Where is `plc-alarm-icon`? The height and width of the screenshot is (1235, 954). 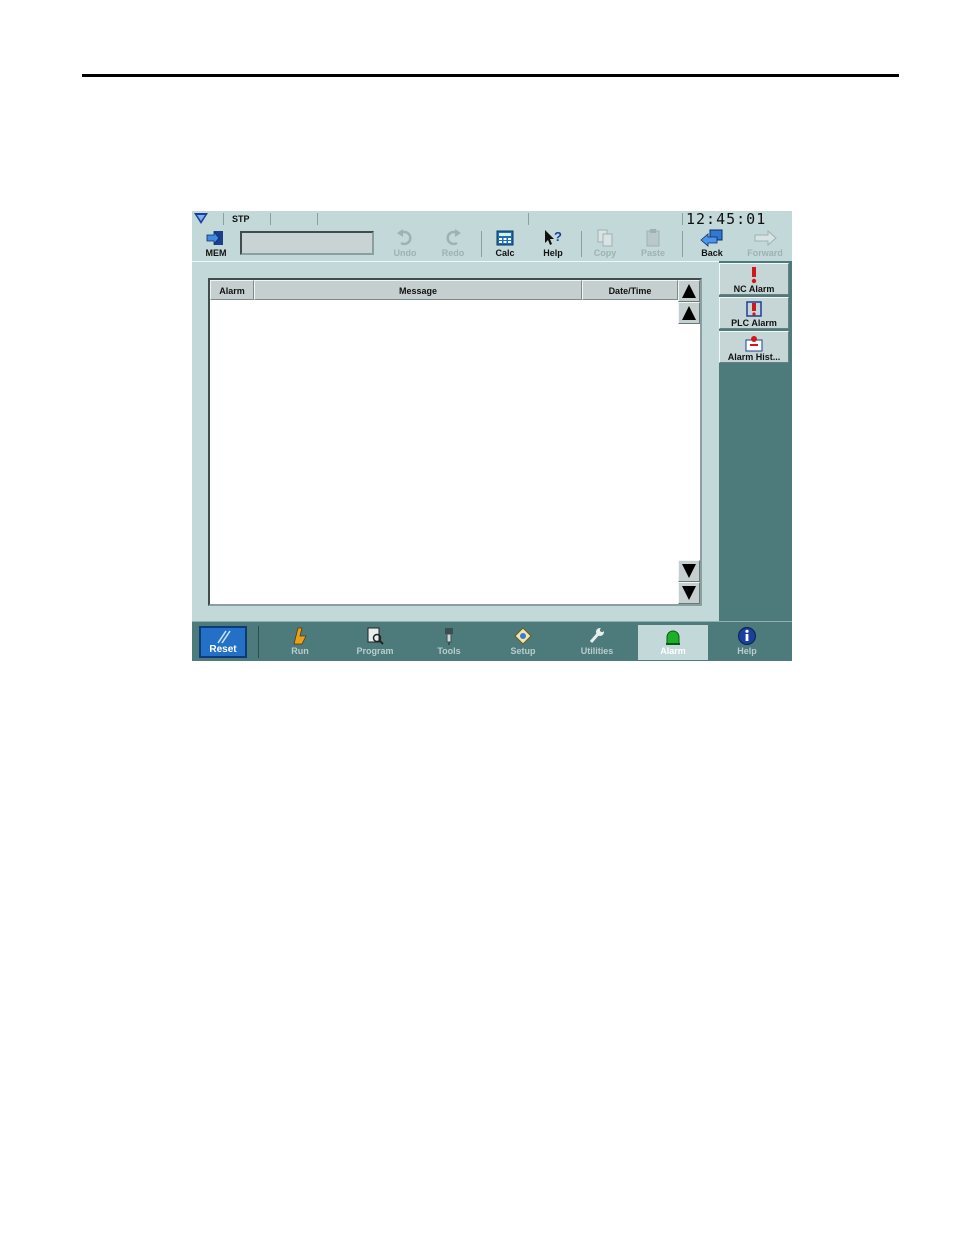
plc-alarm-icon is located at coordinates (754, 309).